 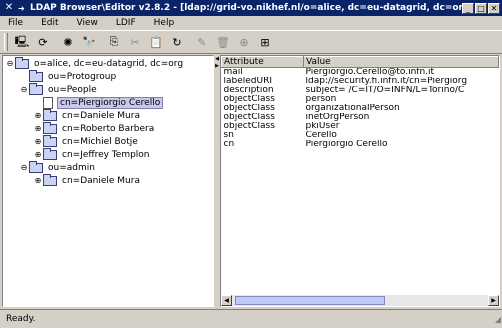 I want to click on tree-node: ou=Protogroup, so click(x=68, y=76).